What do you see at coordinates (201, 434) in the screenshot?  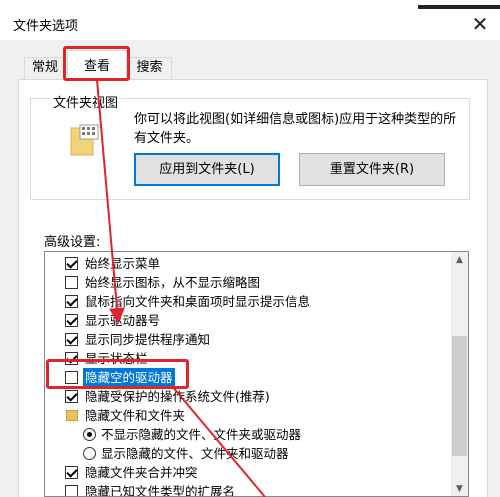 I see `list-item-label: 不显示隐藏的文件、文件夹或驱动器` at bounding box center [201, 434].